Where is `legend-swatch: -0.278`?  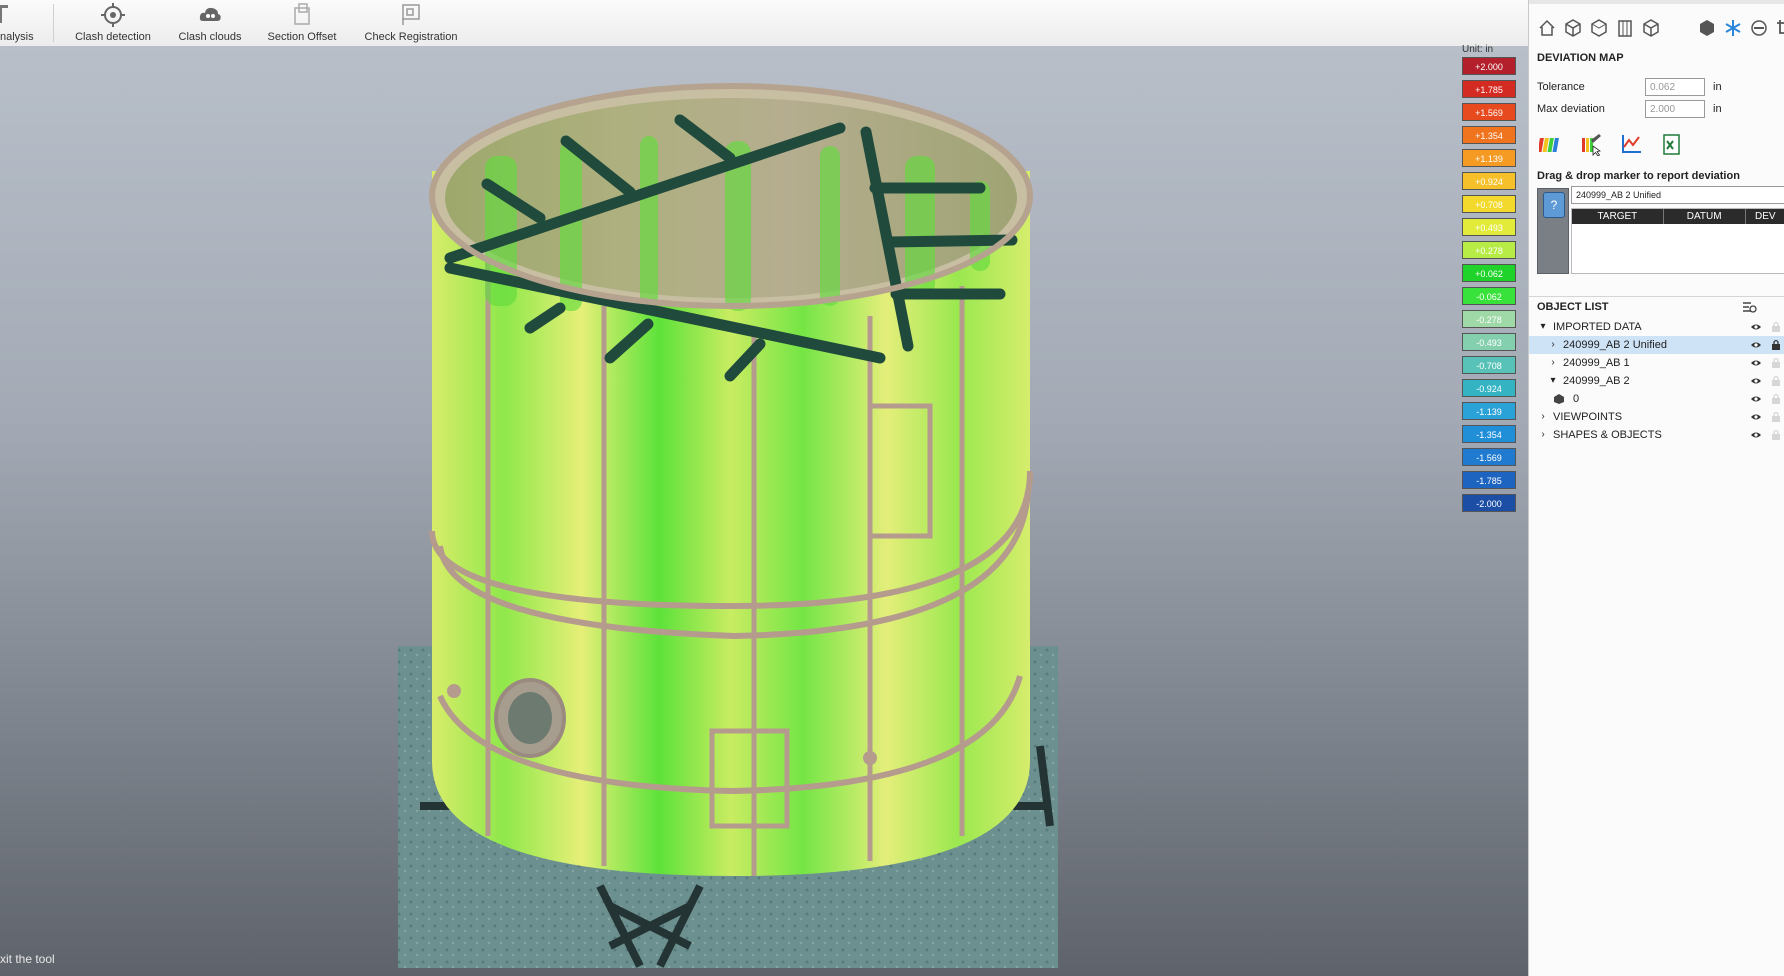
legend-swatch: -0.278 is located at coordinates (1489, 319).